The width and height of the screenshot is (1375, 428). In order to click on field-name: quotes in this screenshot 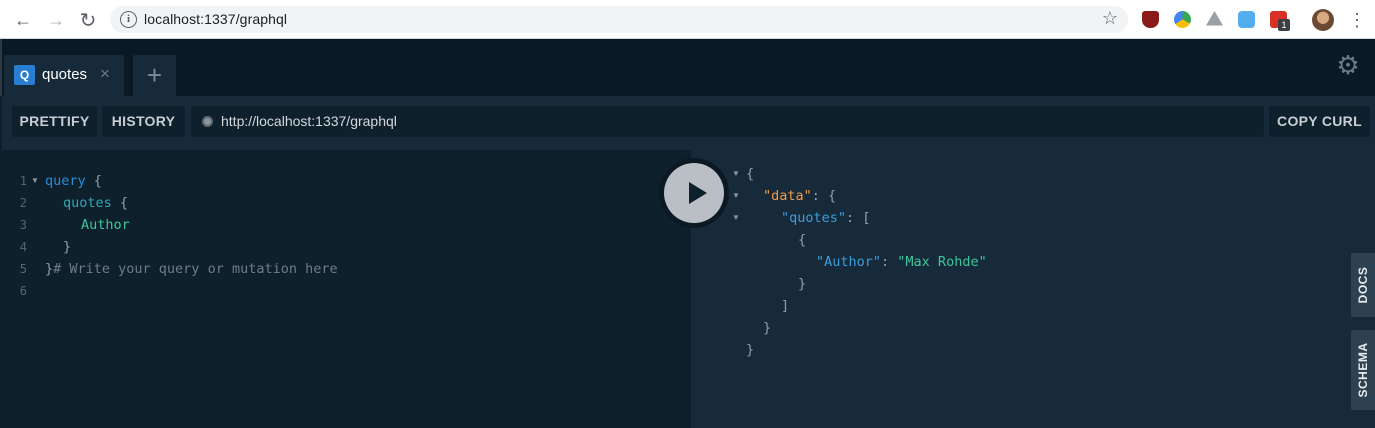, I will do `click(87, 203)`.